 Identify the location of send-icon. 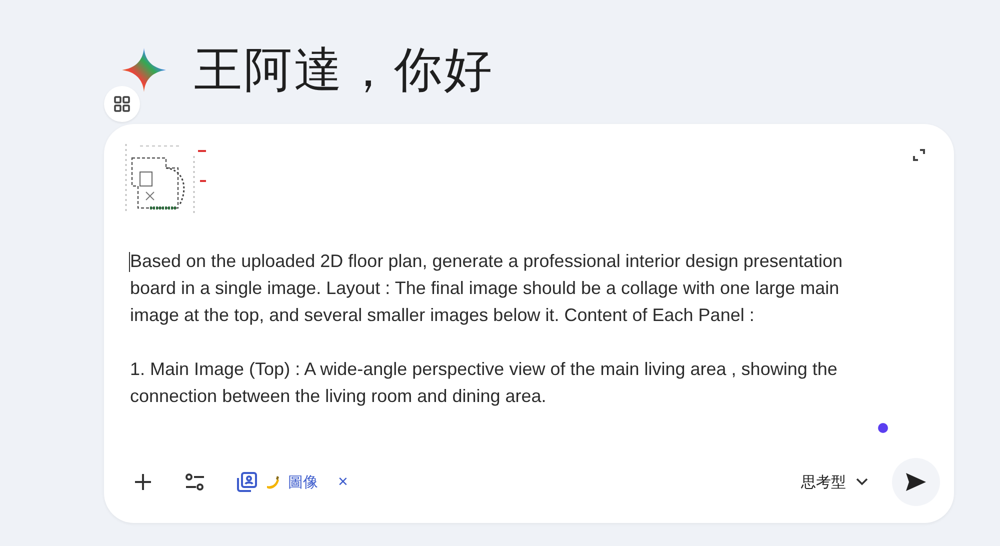
(916, 482).